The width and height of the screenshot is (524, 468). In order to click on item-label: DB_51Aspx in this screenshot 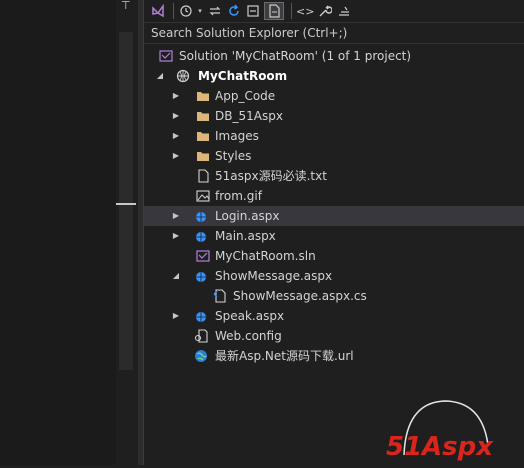, I will do `click(249, 116)`.